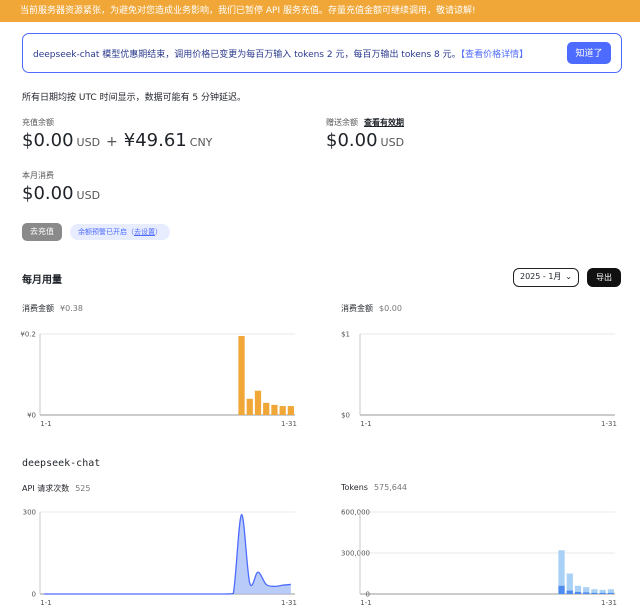 The height and width of the screenshot is (610, 640). Describe the element at coordinates (345, 416) in the screenshot. I see `y-tick-label: $0` at that location.